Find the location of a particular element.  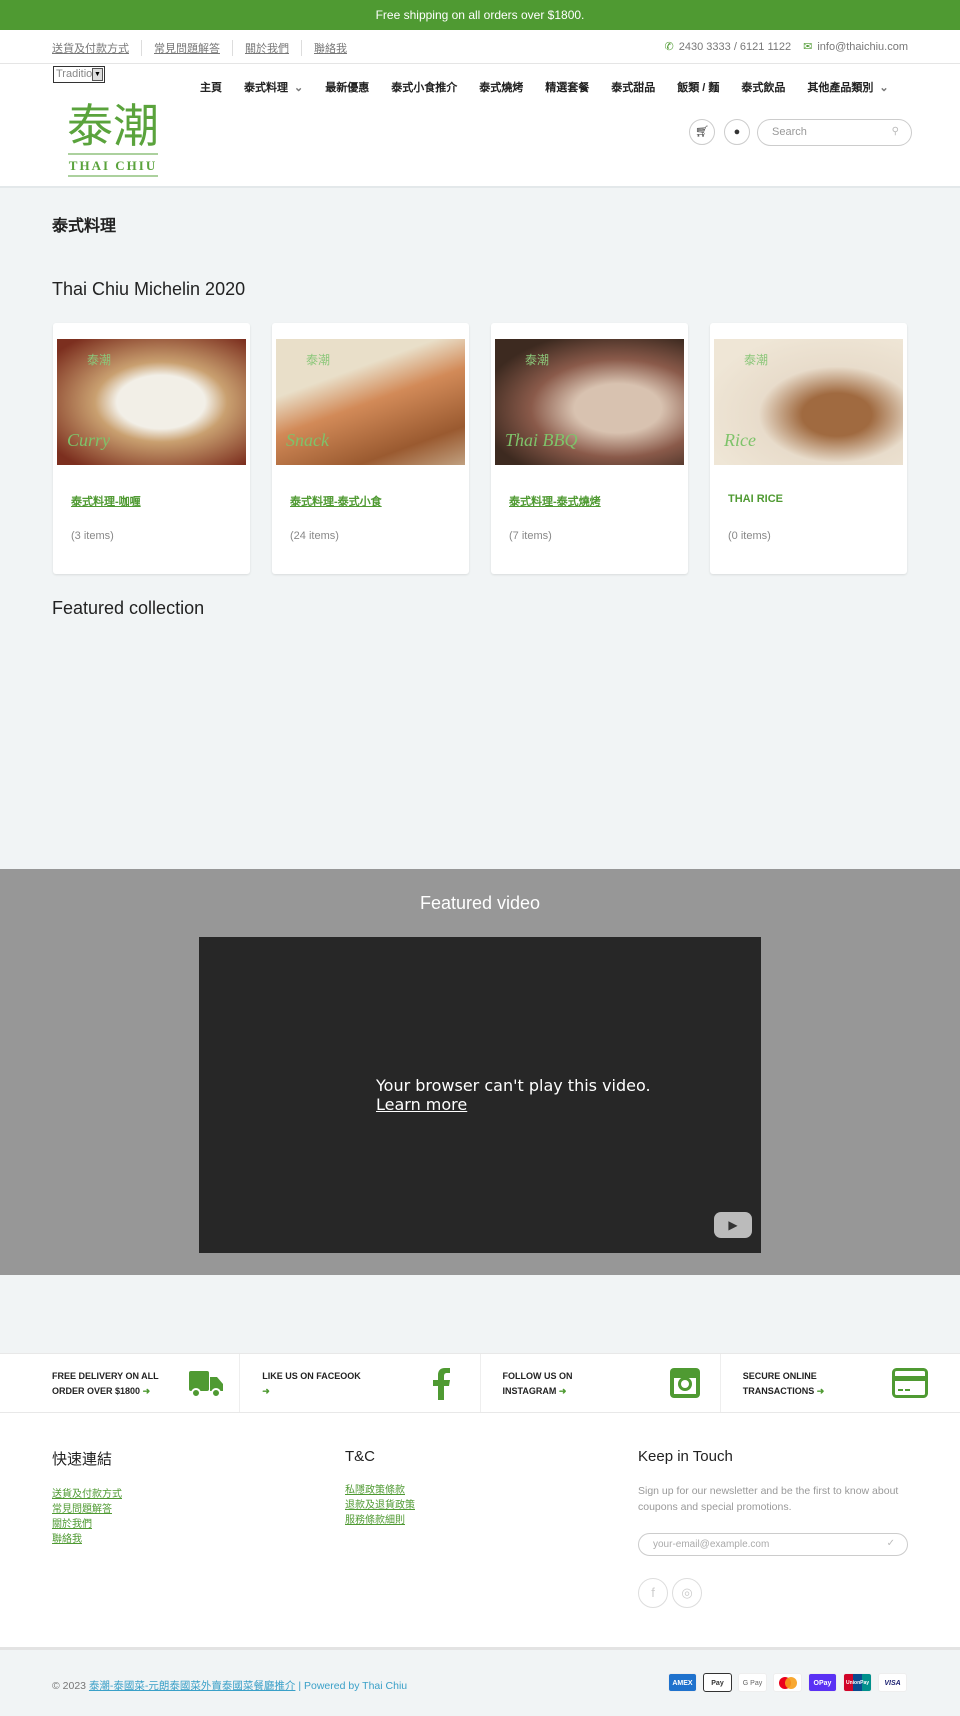

video-error-message: Your browser can't play this video. is located at coordinates (513, 1085).